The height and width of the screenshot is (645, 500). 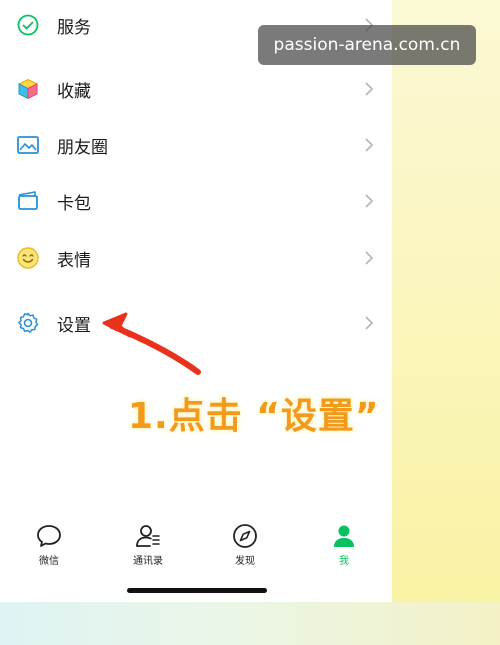 What do you see at coordinates (74, 203) in the screenshot?
I see `menu-label-card-wallet: 卡包` at bounding box center [74, 203].